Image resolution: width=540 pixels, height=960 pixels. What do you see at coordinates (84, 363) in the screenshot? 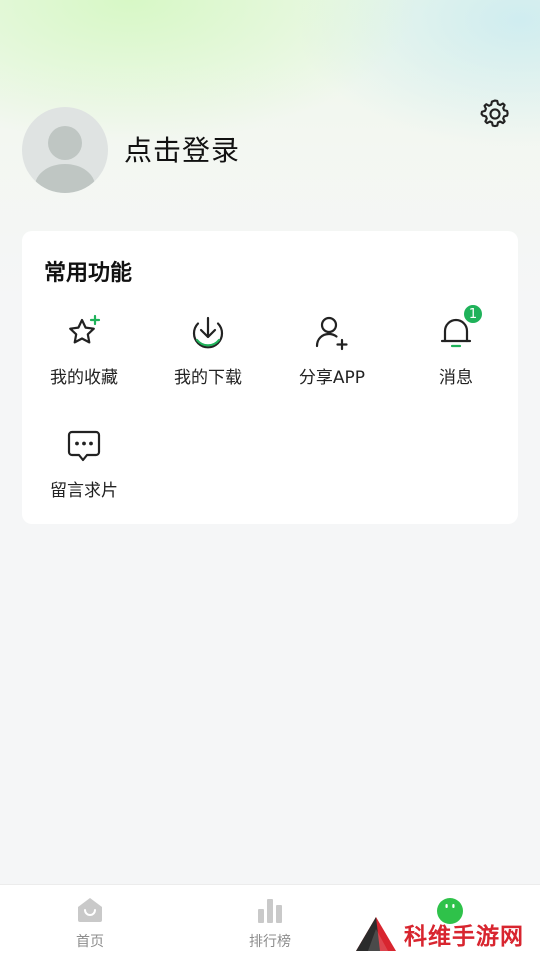
I see `feature-favorites: 我的收藏` at bounding box center [84, 363].